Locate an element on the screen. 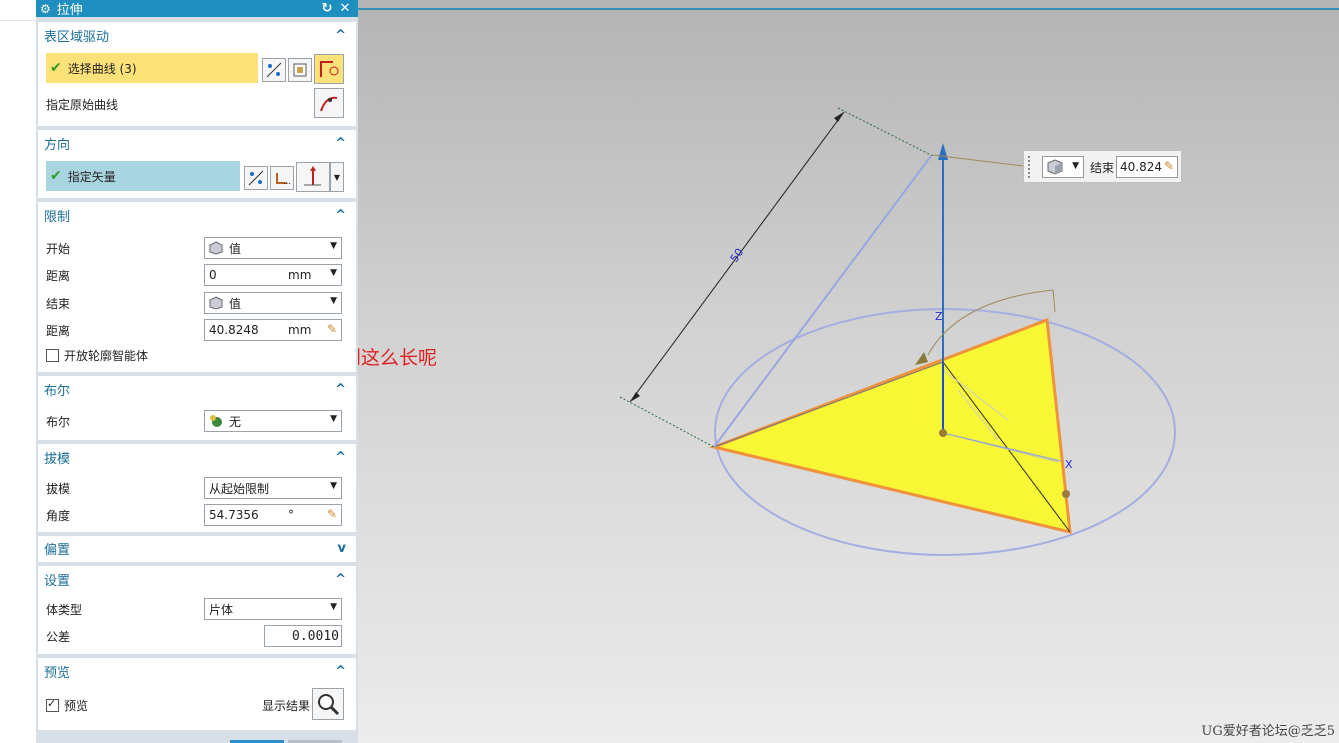 Image resolution: width=1339 pixels, height=743 pixels. end-label: 结束 is located at coordinates (58, 303).